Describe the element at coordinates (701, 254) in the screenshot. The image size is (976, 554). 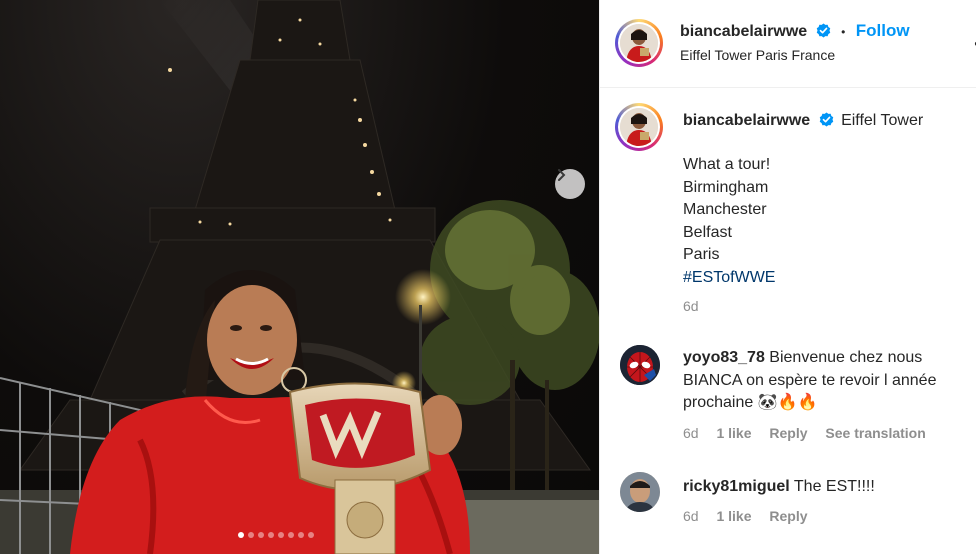
I see `caption-line: Paris` at that location.